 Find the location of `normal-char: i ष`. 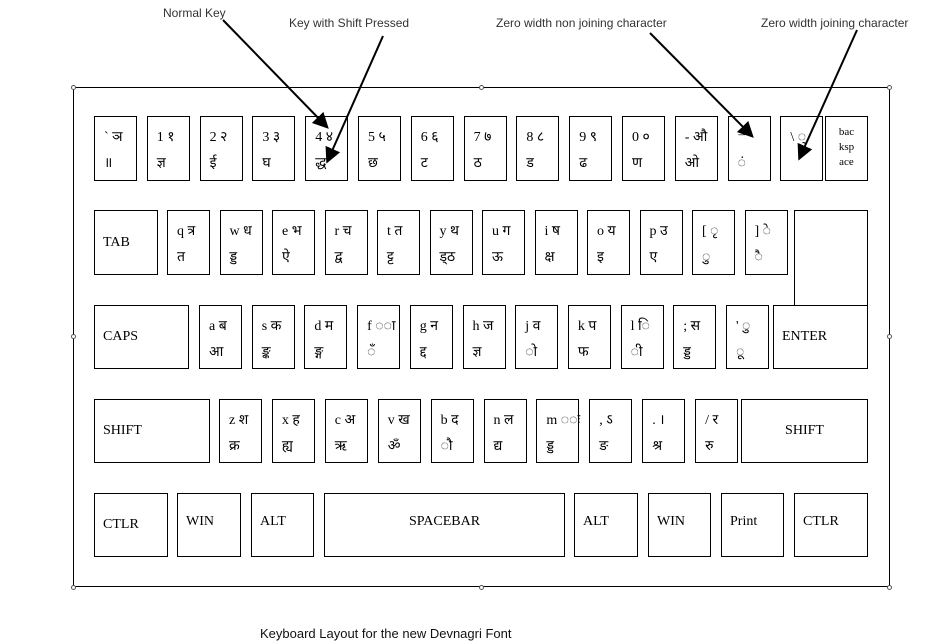

normal-char: i ष is located at coordinates (552, 231).